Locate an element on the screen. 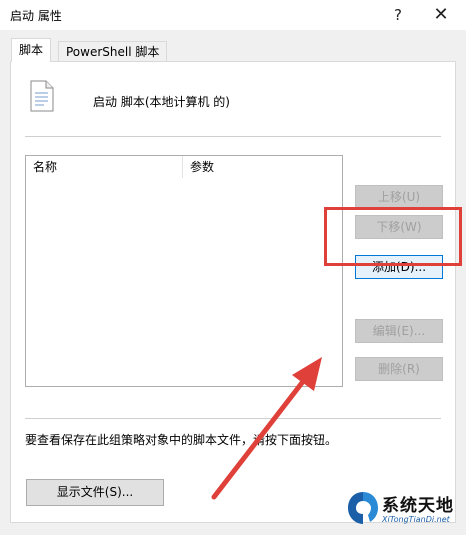 Image resolution: width=466 pixels, height=535 pixels. header-divider is located at coordinates (233, 136).